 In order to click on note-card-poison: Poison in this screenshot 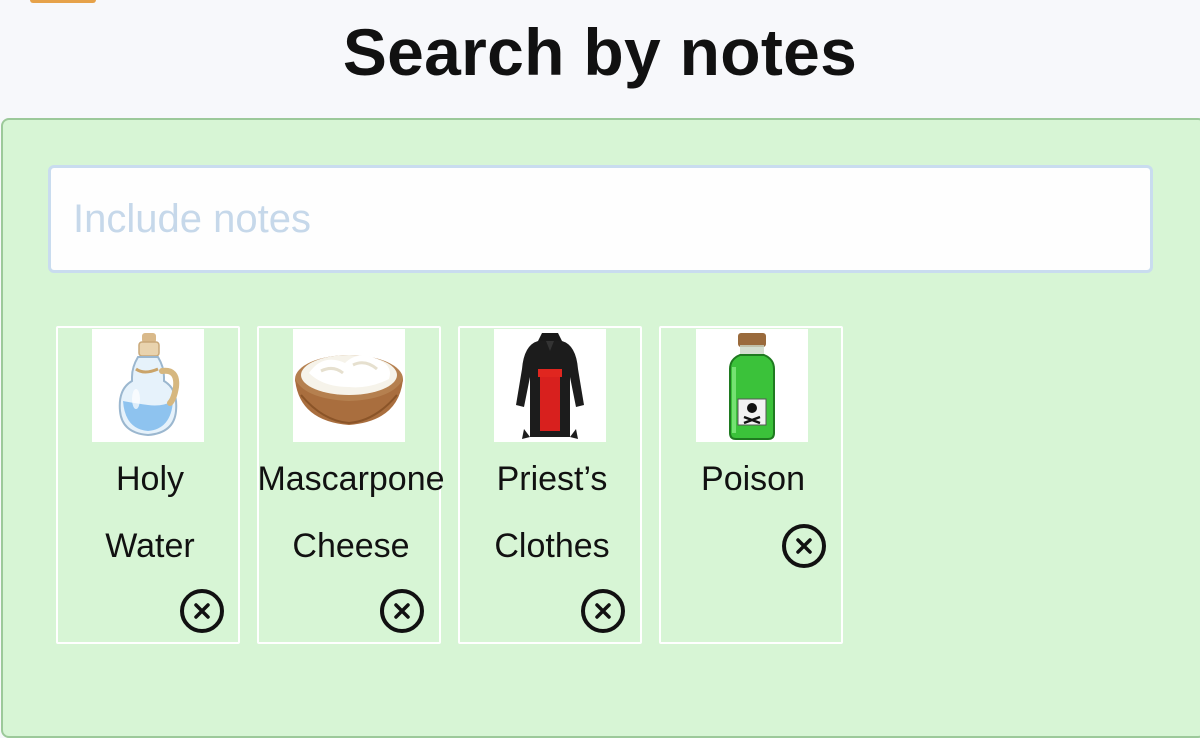, I will do `click(751, 485)`.